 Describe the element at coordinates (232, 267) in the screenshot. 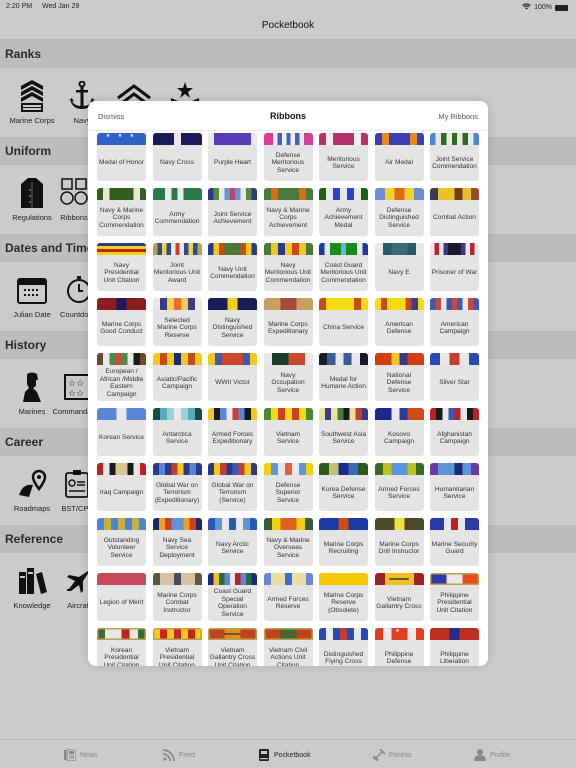

I see `ribbon-card: Navy Unit Commendation` at that location.